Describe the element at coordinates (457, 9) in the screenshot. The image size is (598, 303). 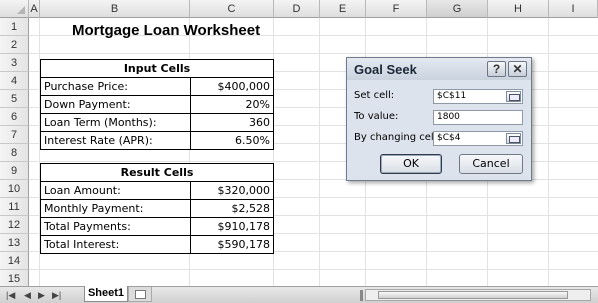
I see `column-header-g: G` at that location.